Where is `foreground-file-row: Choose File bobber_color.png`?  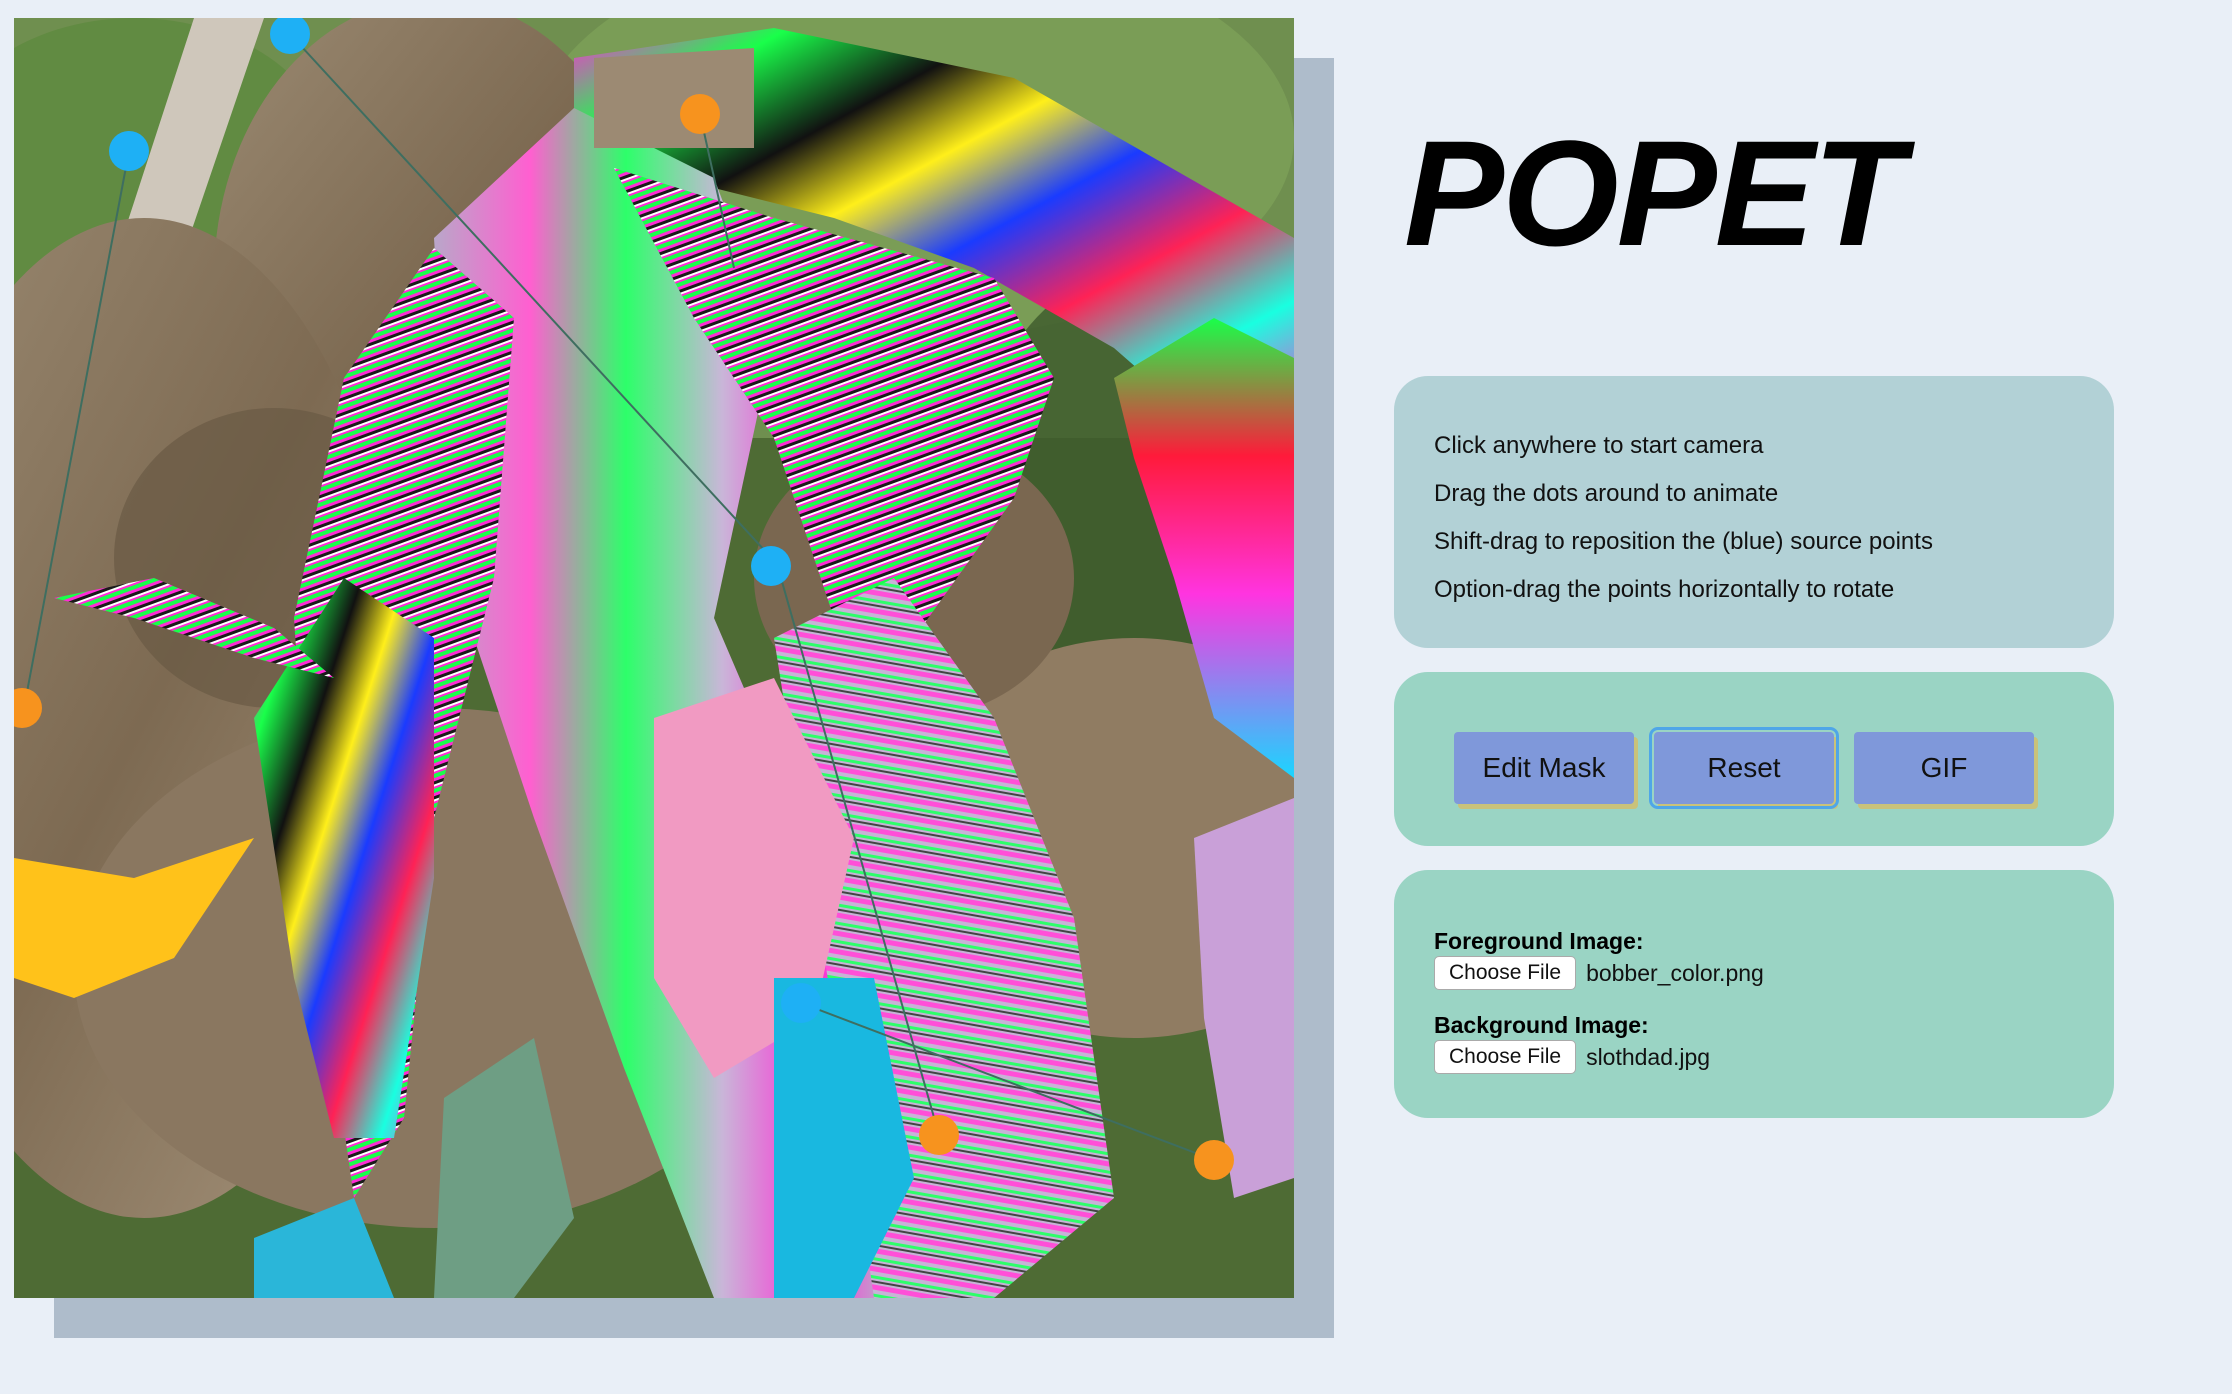
foreground-file-row: Choose File bobber_color.png is located at coordinates (1754, 973).